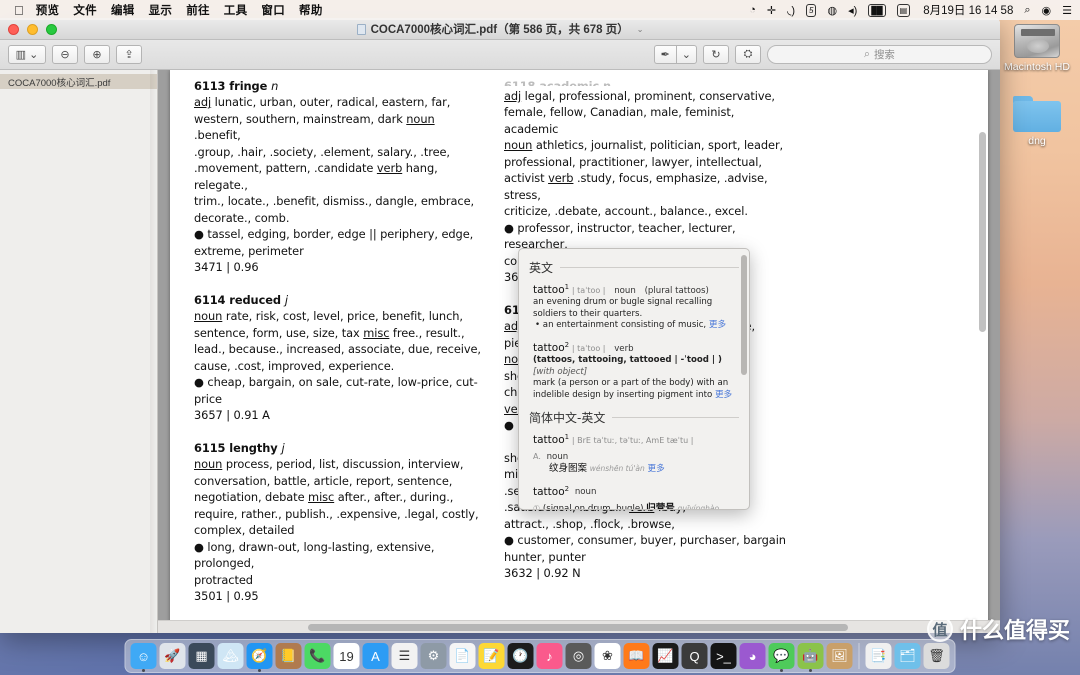  Describe the element at coordinates (568, 469) in the screenshot. I see `dict-chinese-gloss: 纹身图案` at that location.